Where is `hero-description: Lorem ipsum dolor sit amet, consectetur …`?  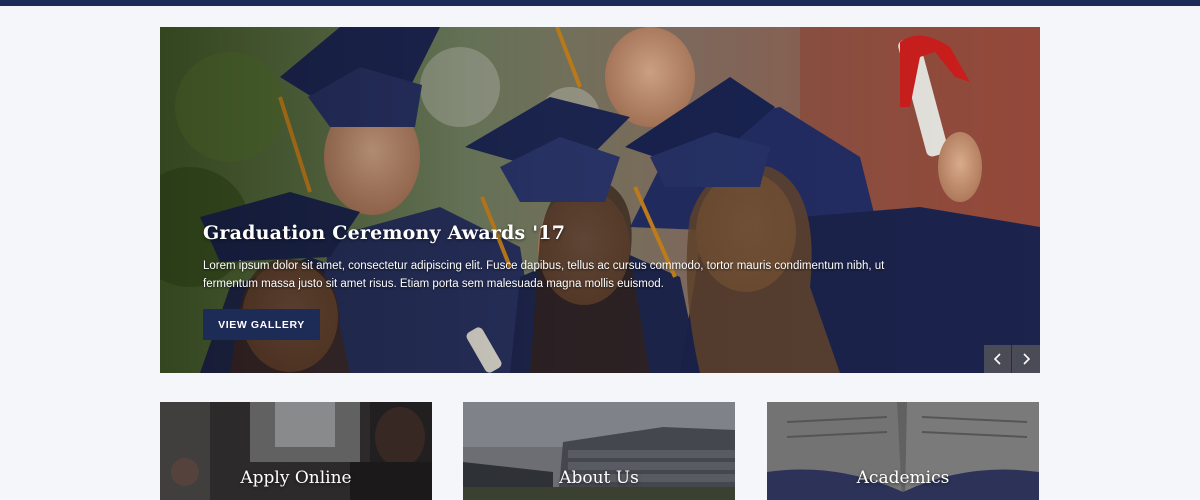
hero-description: Lorem ipsum dolor sit amet, consectetur … is located at coordinates (544, 275).